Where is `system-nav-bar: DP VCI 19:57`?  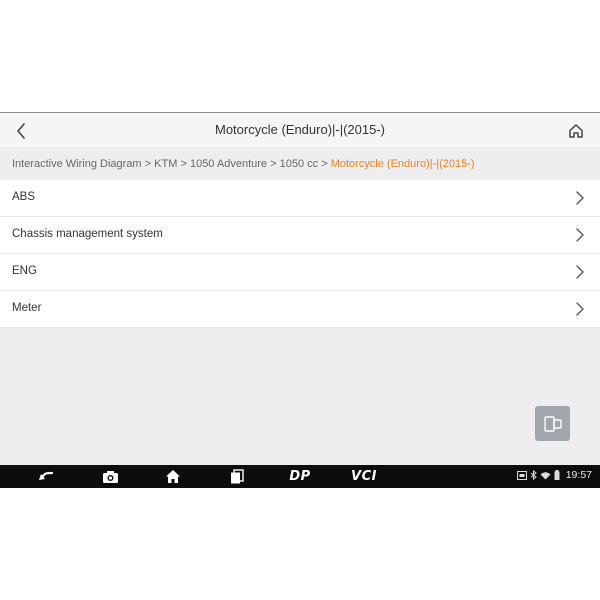
system-nav-bar: DP VCI 19:57 is located at coordinates (300, 476).